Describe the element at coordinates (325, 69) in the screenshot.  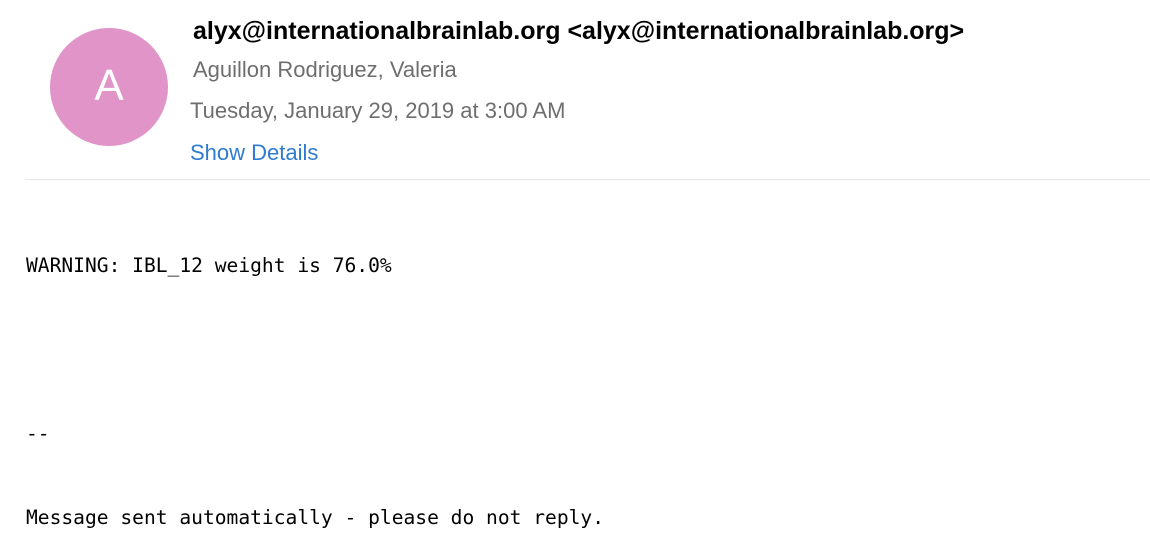
I see `recipient-name: Aguillon Rodriguez, Valeria` at that location.